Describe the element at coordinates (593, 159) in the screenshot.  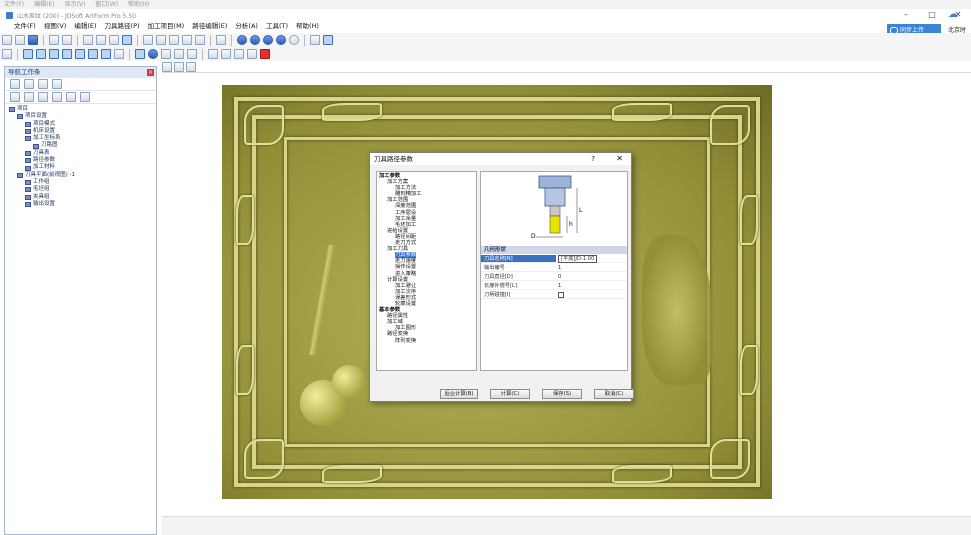
I see `help-icon: ?` at that location.